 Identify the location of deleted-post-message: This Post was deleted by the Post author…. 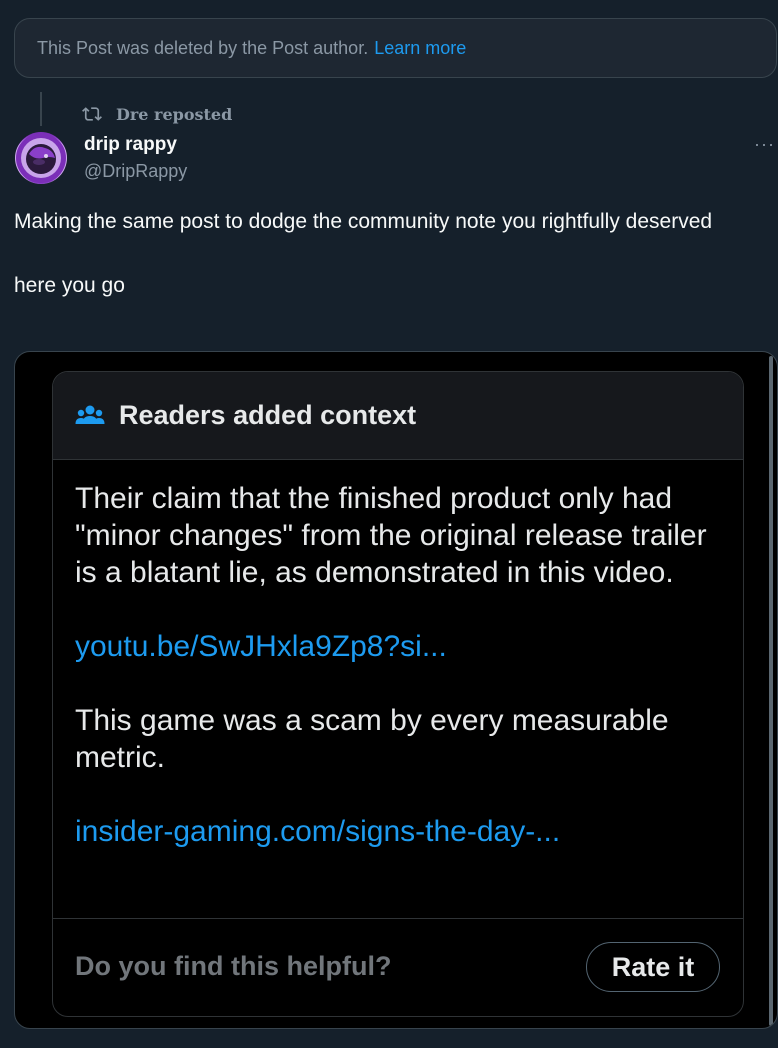
(203, 47).